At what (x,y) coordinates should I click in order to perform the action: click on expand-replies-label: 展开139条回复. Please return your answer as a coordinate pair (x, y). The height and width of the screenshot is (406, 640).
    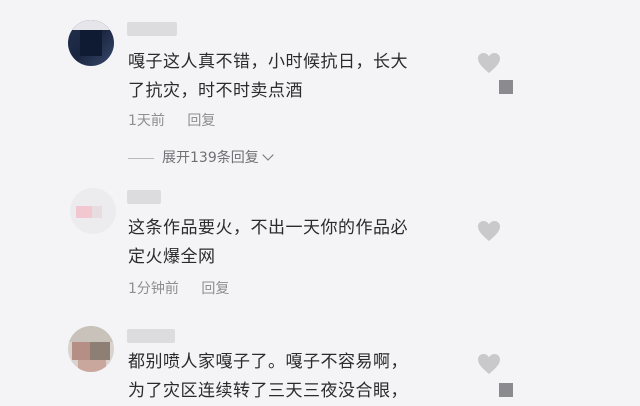
    Looking at the image, I should click on (210, 158).